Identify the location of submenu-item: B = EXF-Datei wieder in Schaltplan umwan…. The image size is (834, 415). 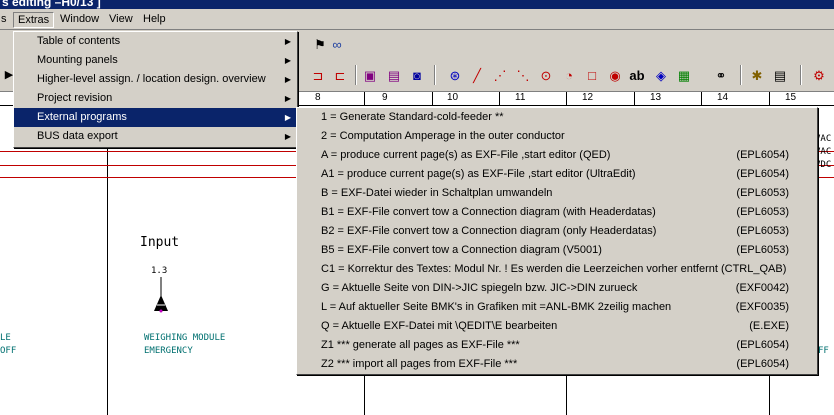
(557, 193).